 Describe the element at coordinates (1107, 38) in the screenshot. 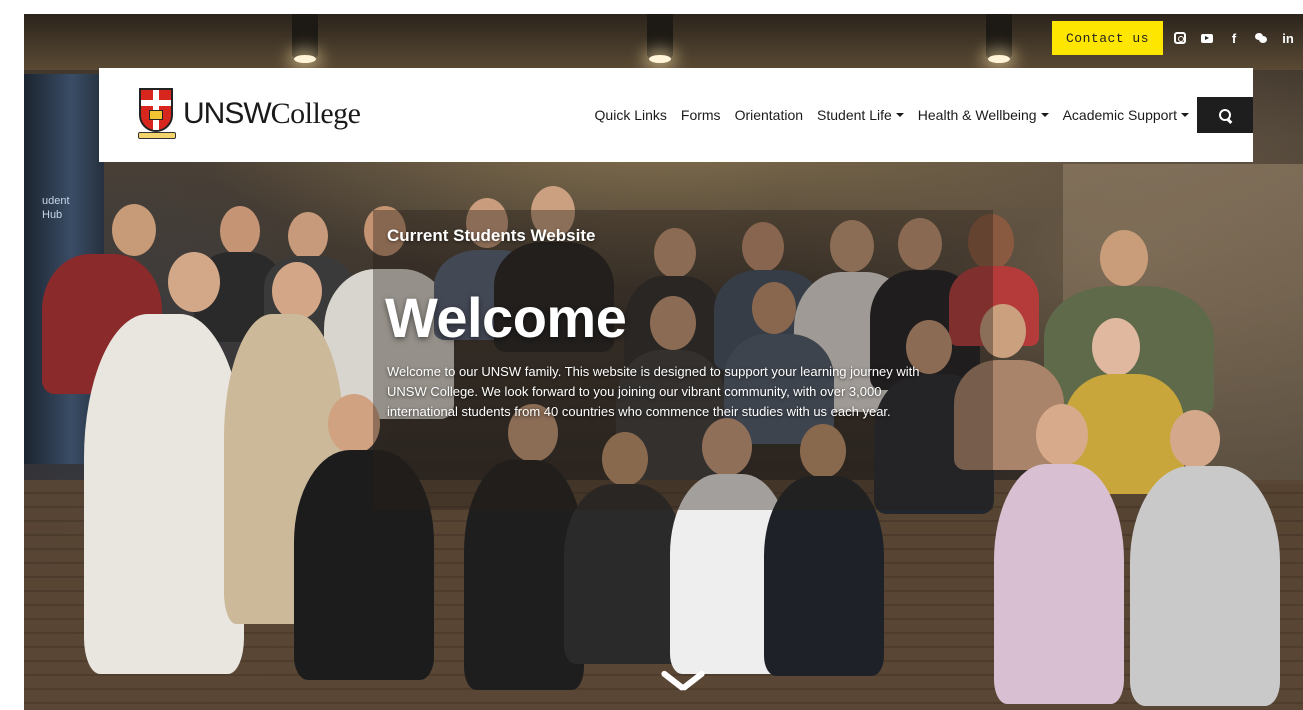

I see `contact-us-button: Contact us` at that location.